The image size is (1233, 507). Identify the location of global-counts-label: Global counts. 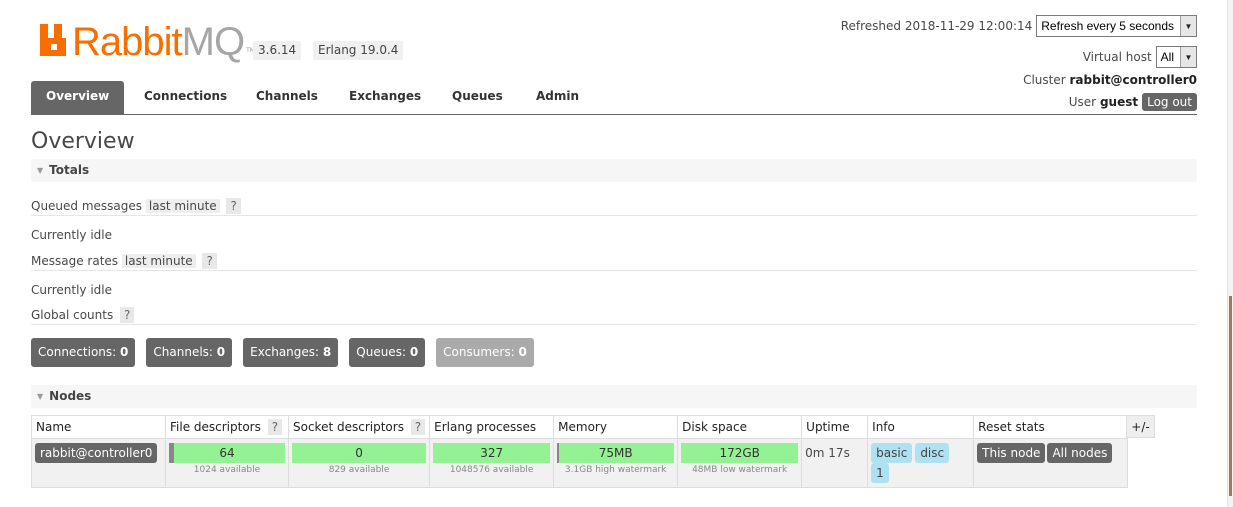
(72, 315).